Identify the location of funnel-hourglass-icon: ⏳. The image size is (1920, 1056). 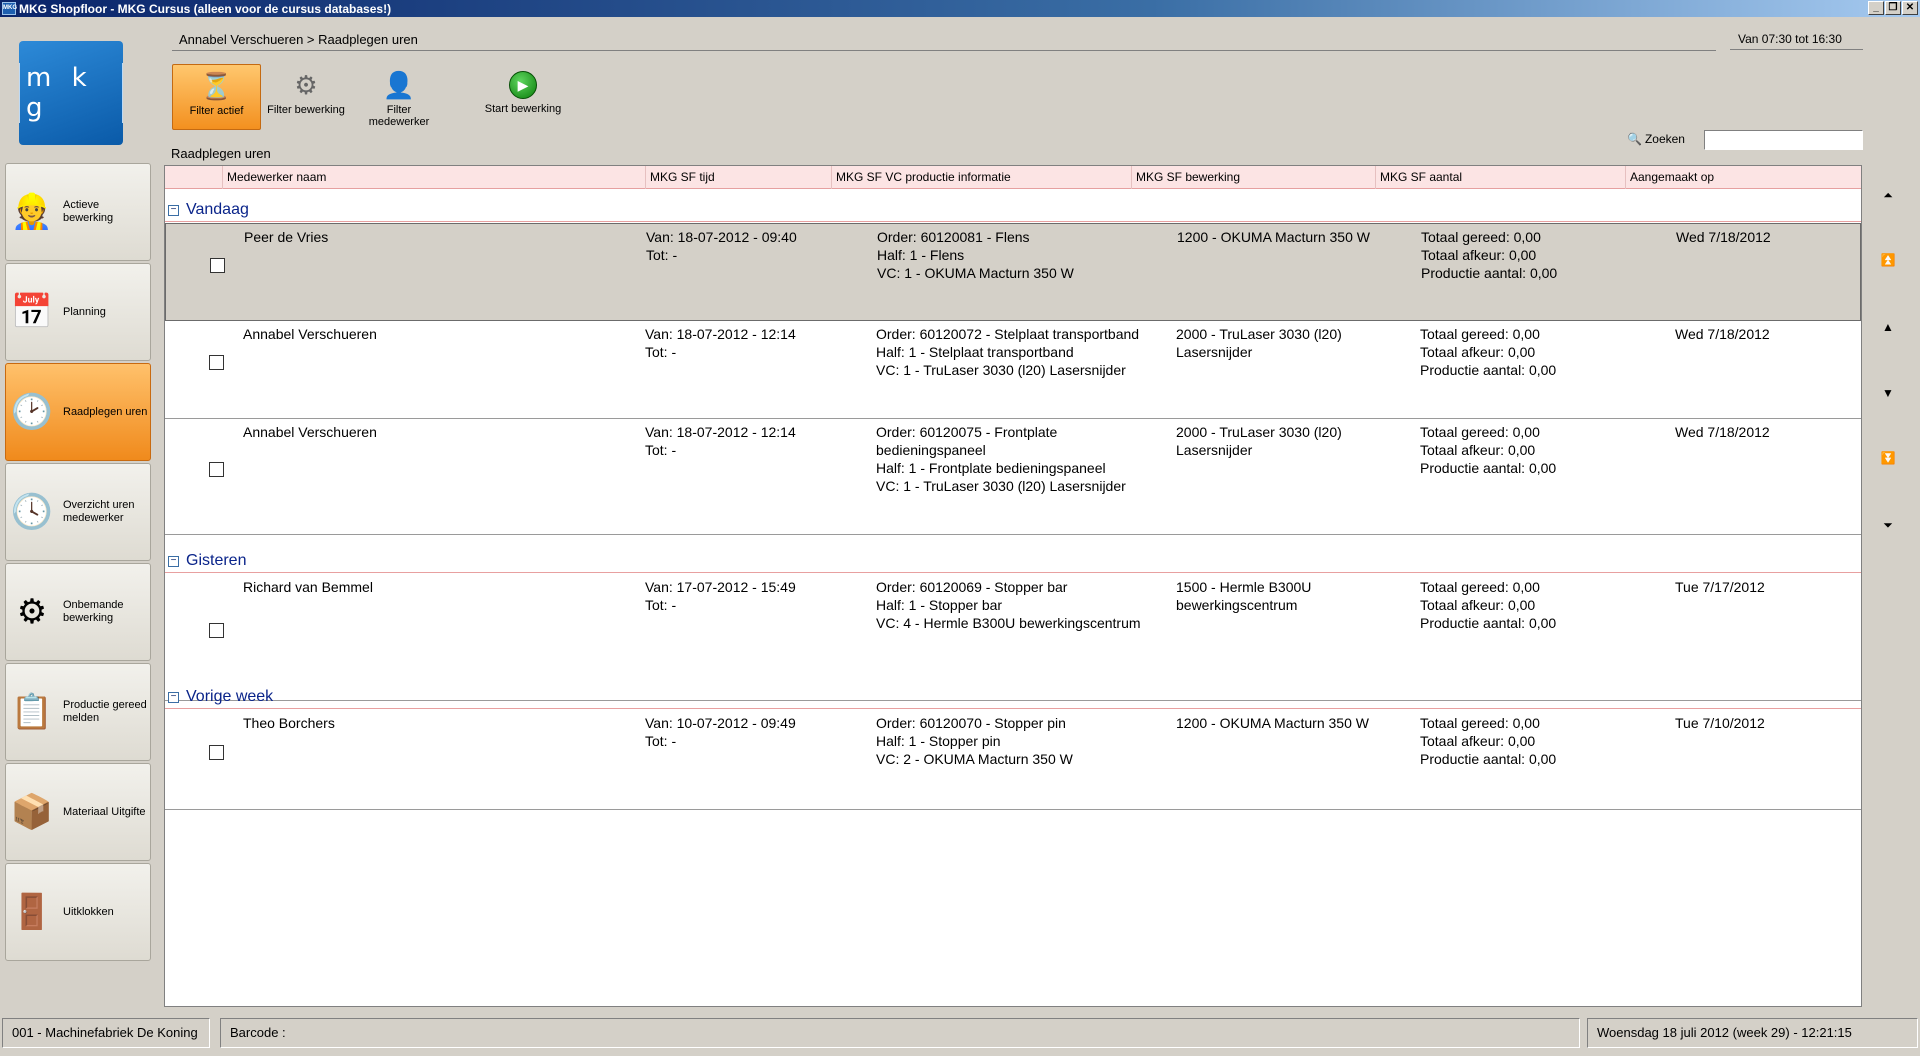
(216, 86).